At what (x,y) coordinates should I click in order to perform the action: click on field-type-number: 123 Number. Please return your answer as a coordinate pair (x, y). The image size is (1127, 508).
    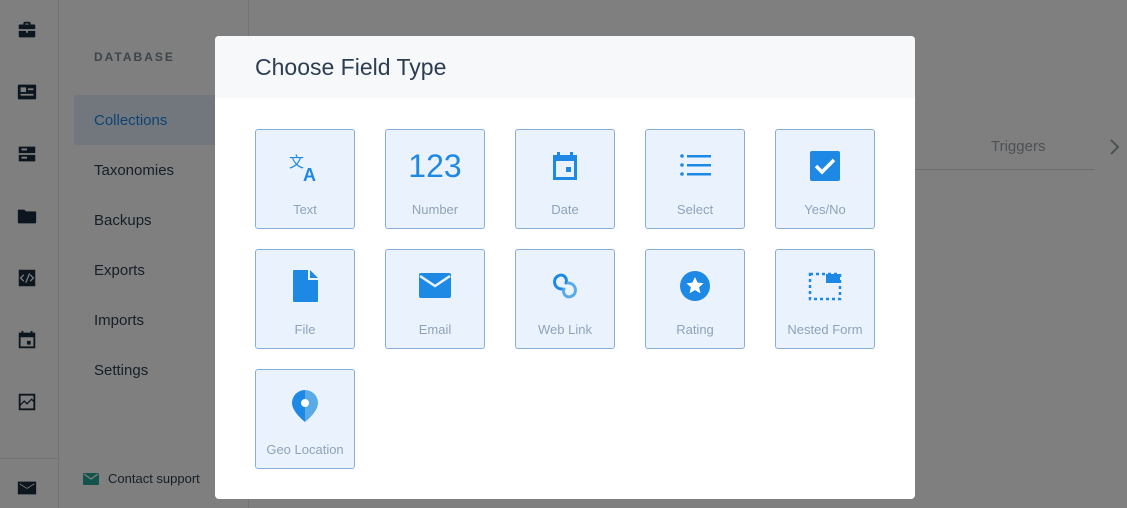
    Looking at the image, I should click on (435, 179).